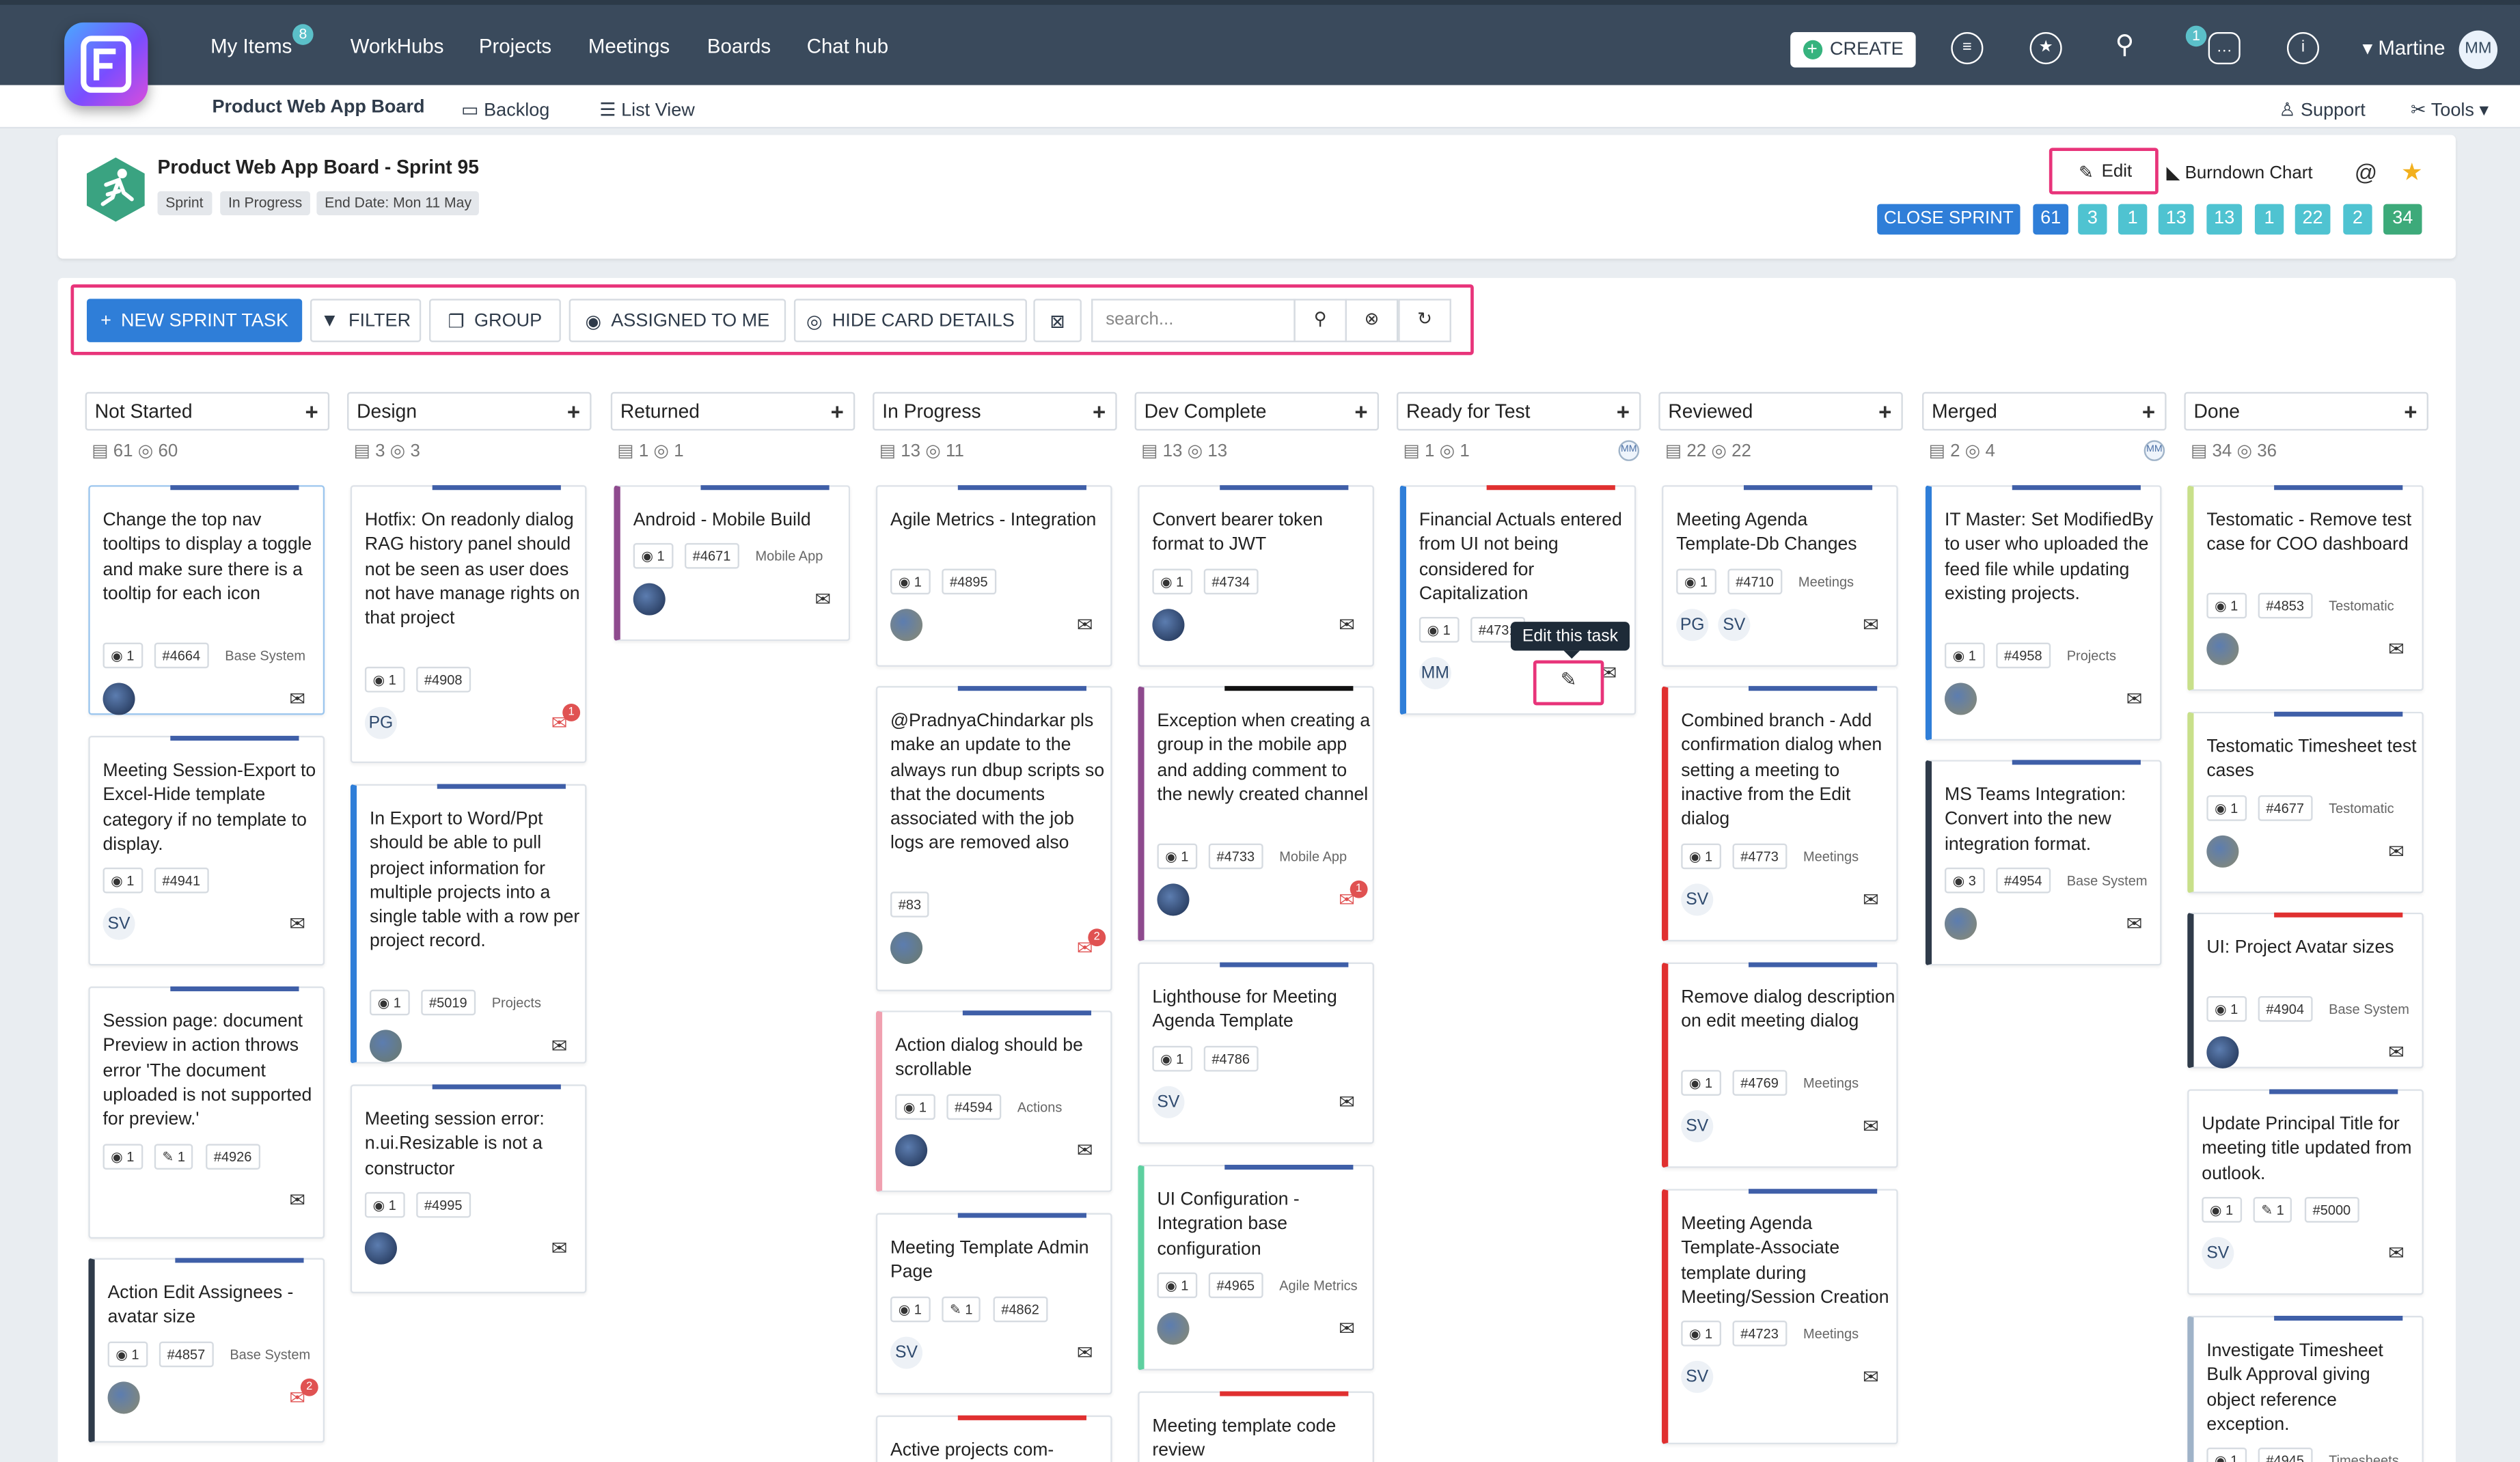 The image size is (2520, 1462). Describe the element at coordinates (2366, 172) in the screenshot. I see `mention-icon: @` at that location.